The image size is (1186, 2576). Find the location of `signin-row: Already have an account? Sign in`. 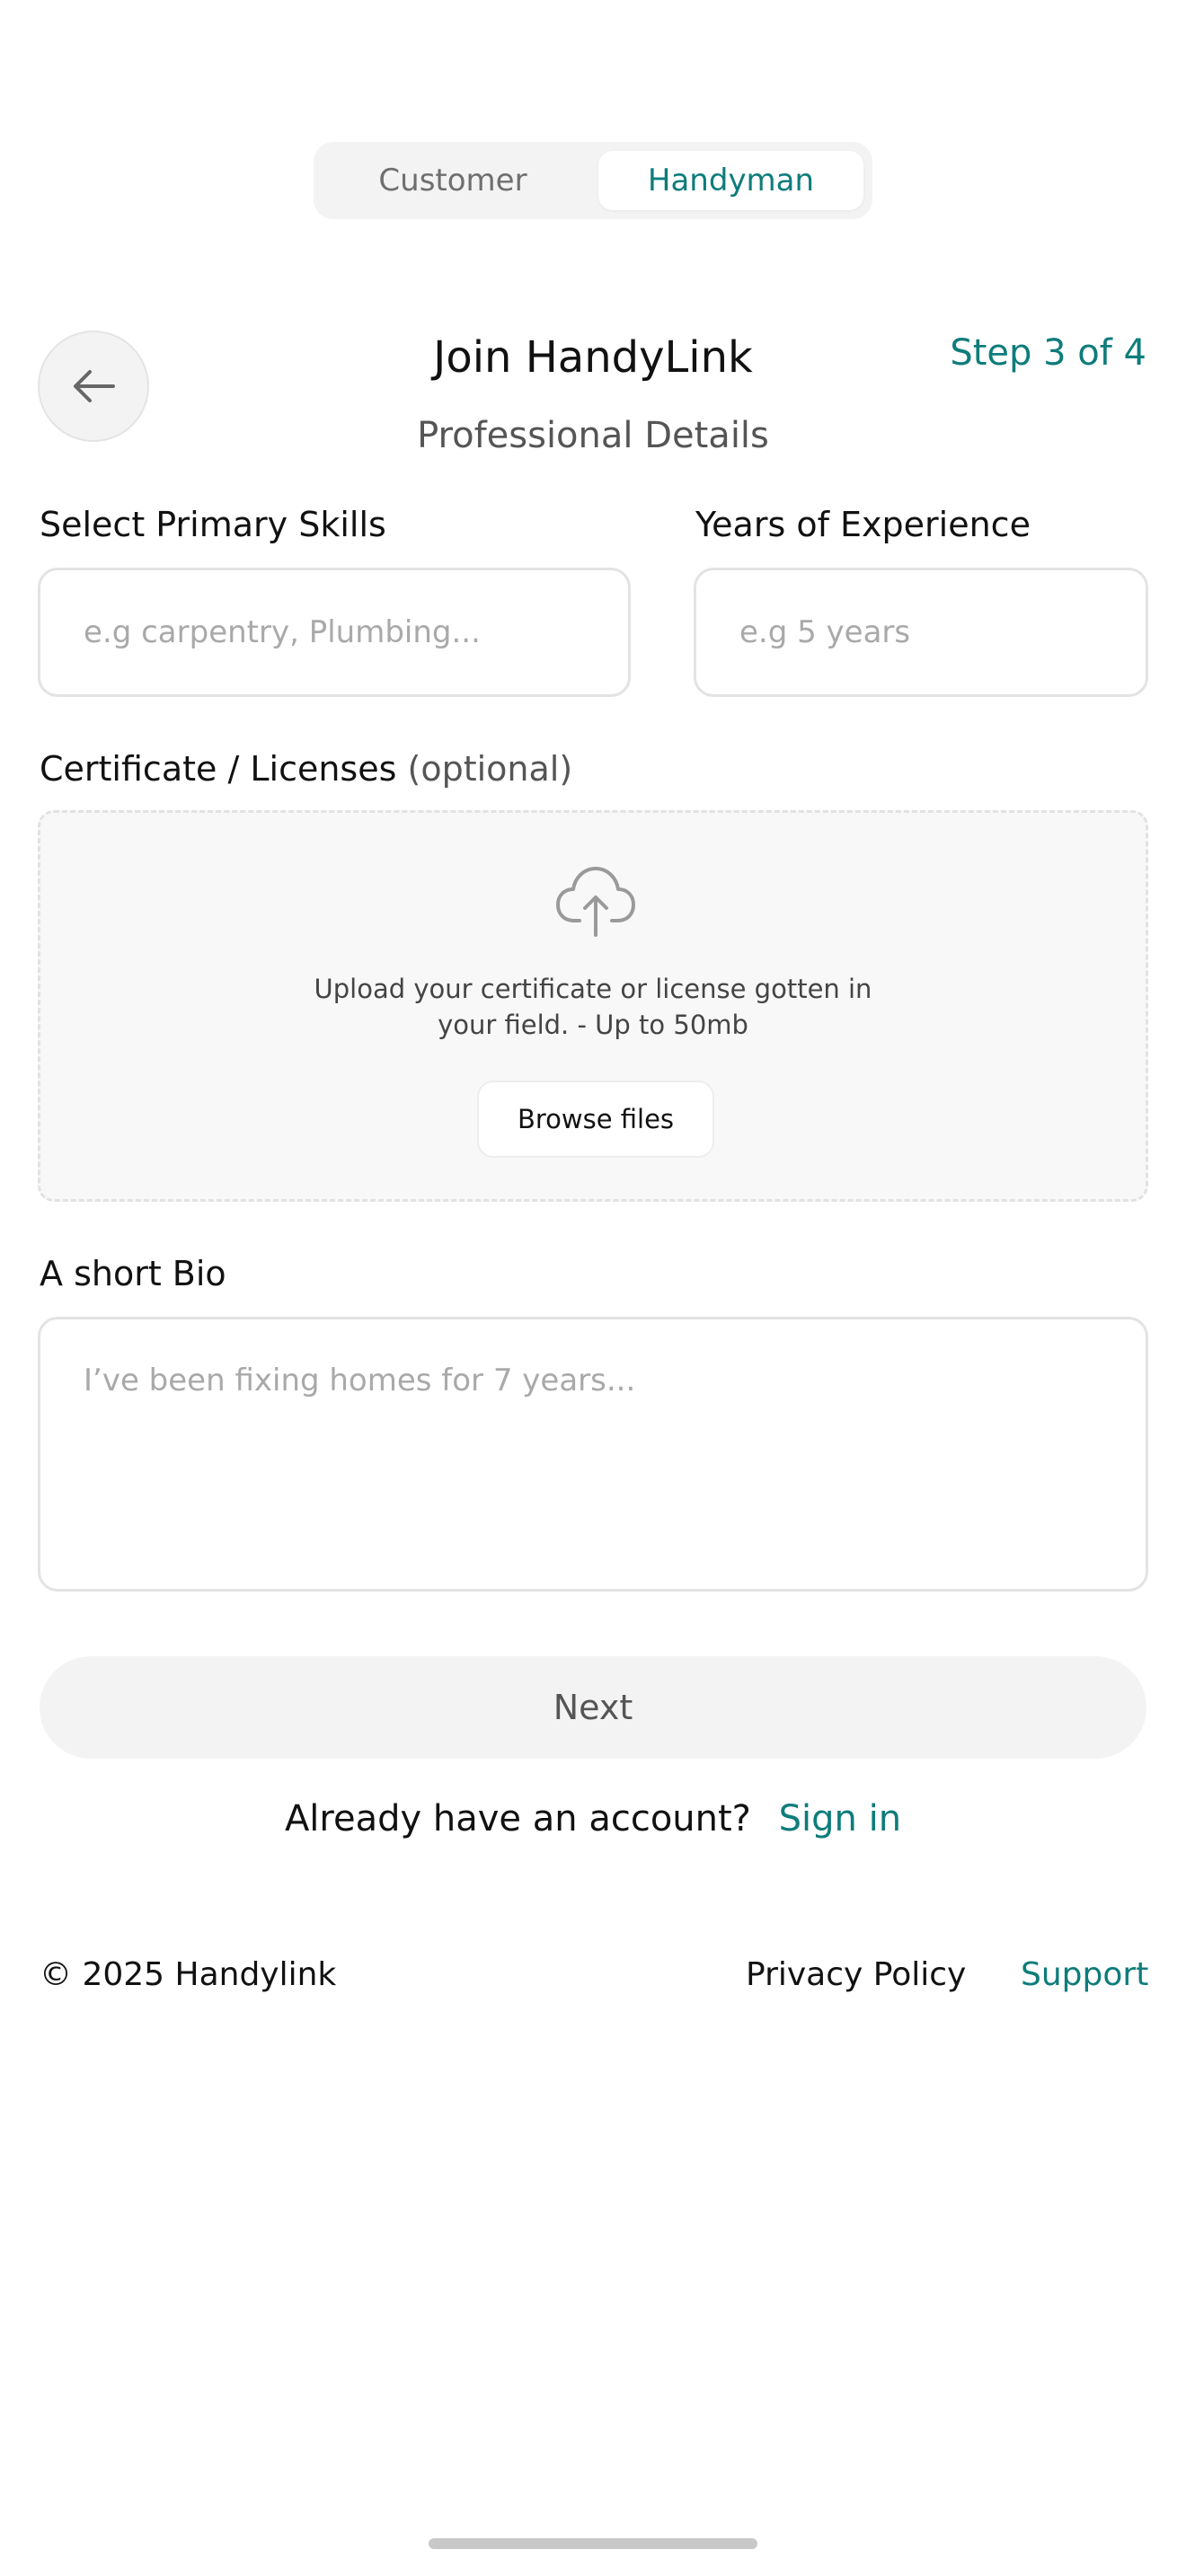

signin-row: Already have an account? Sign in is located at coordinates (593, 1818).